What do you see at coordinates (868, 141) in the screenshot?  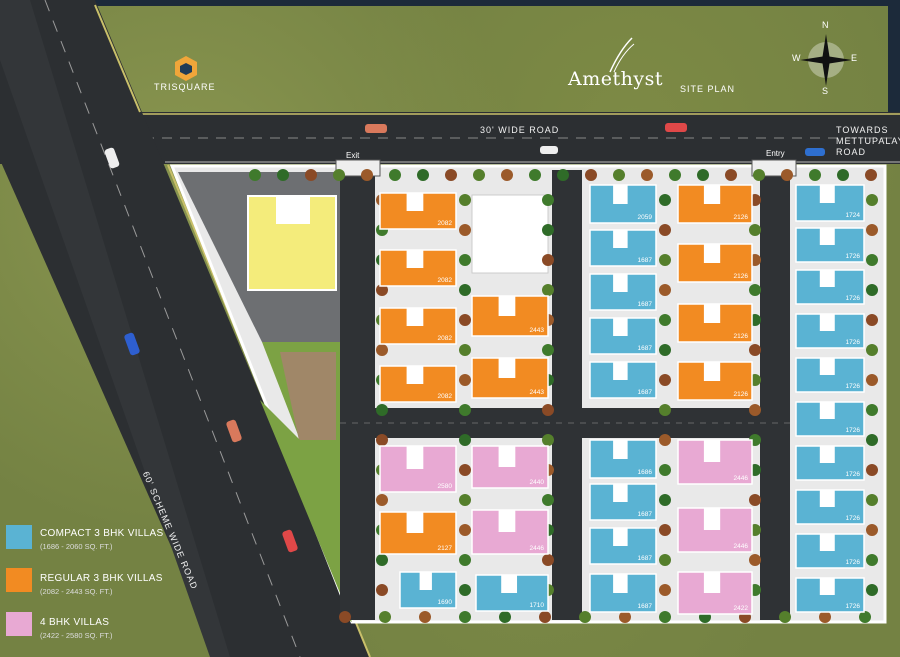 I see `towards-label: TOWARDS METTUPALAYAM ROAD` at bounding box center [868, 141].